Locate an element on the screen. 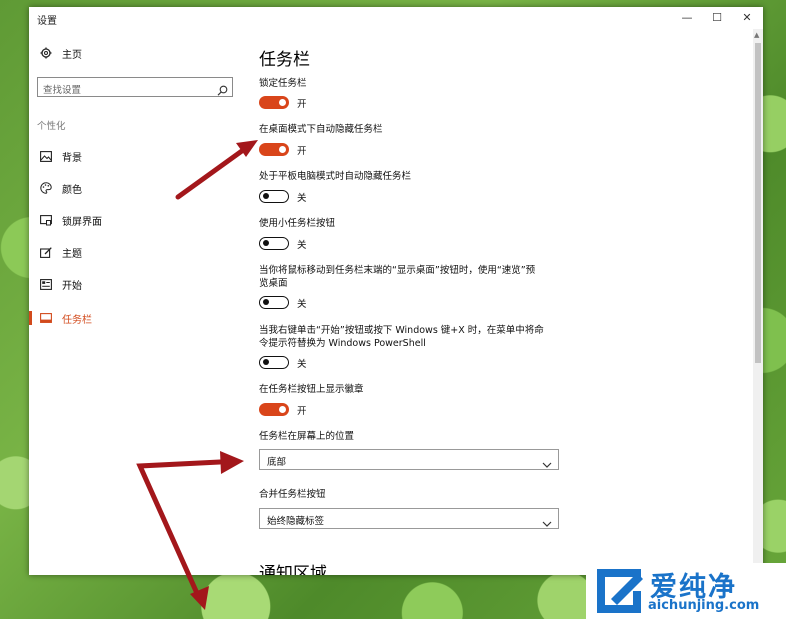  sidebar-item-label: 开始 is located at coordinates (72, 286).